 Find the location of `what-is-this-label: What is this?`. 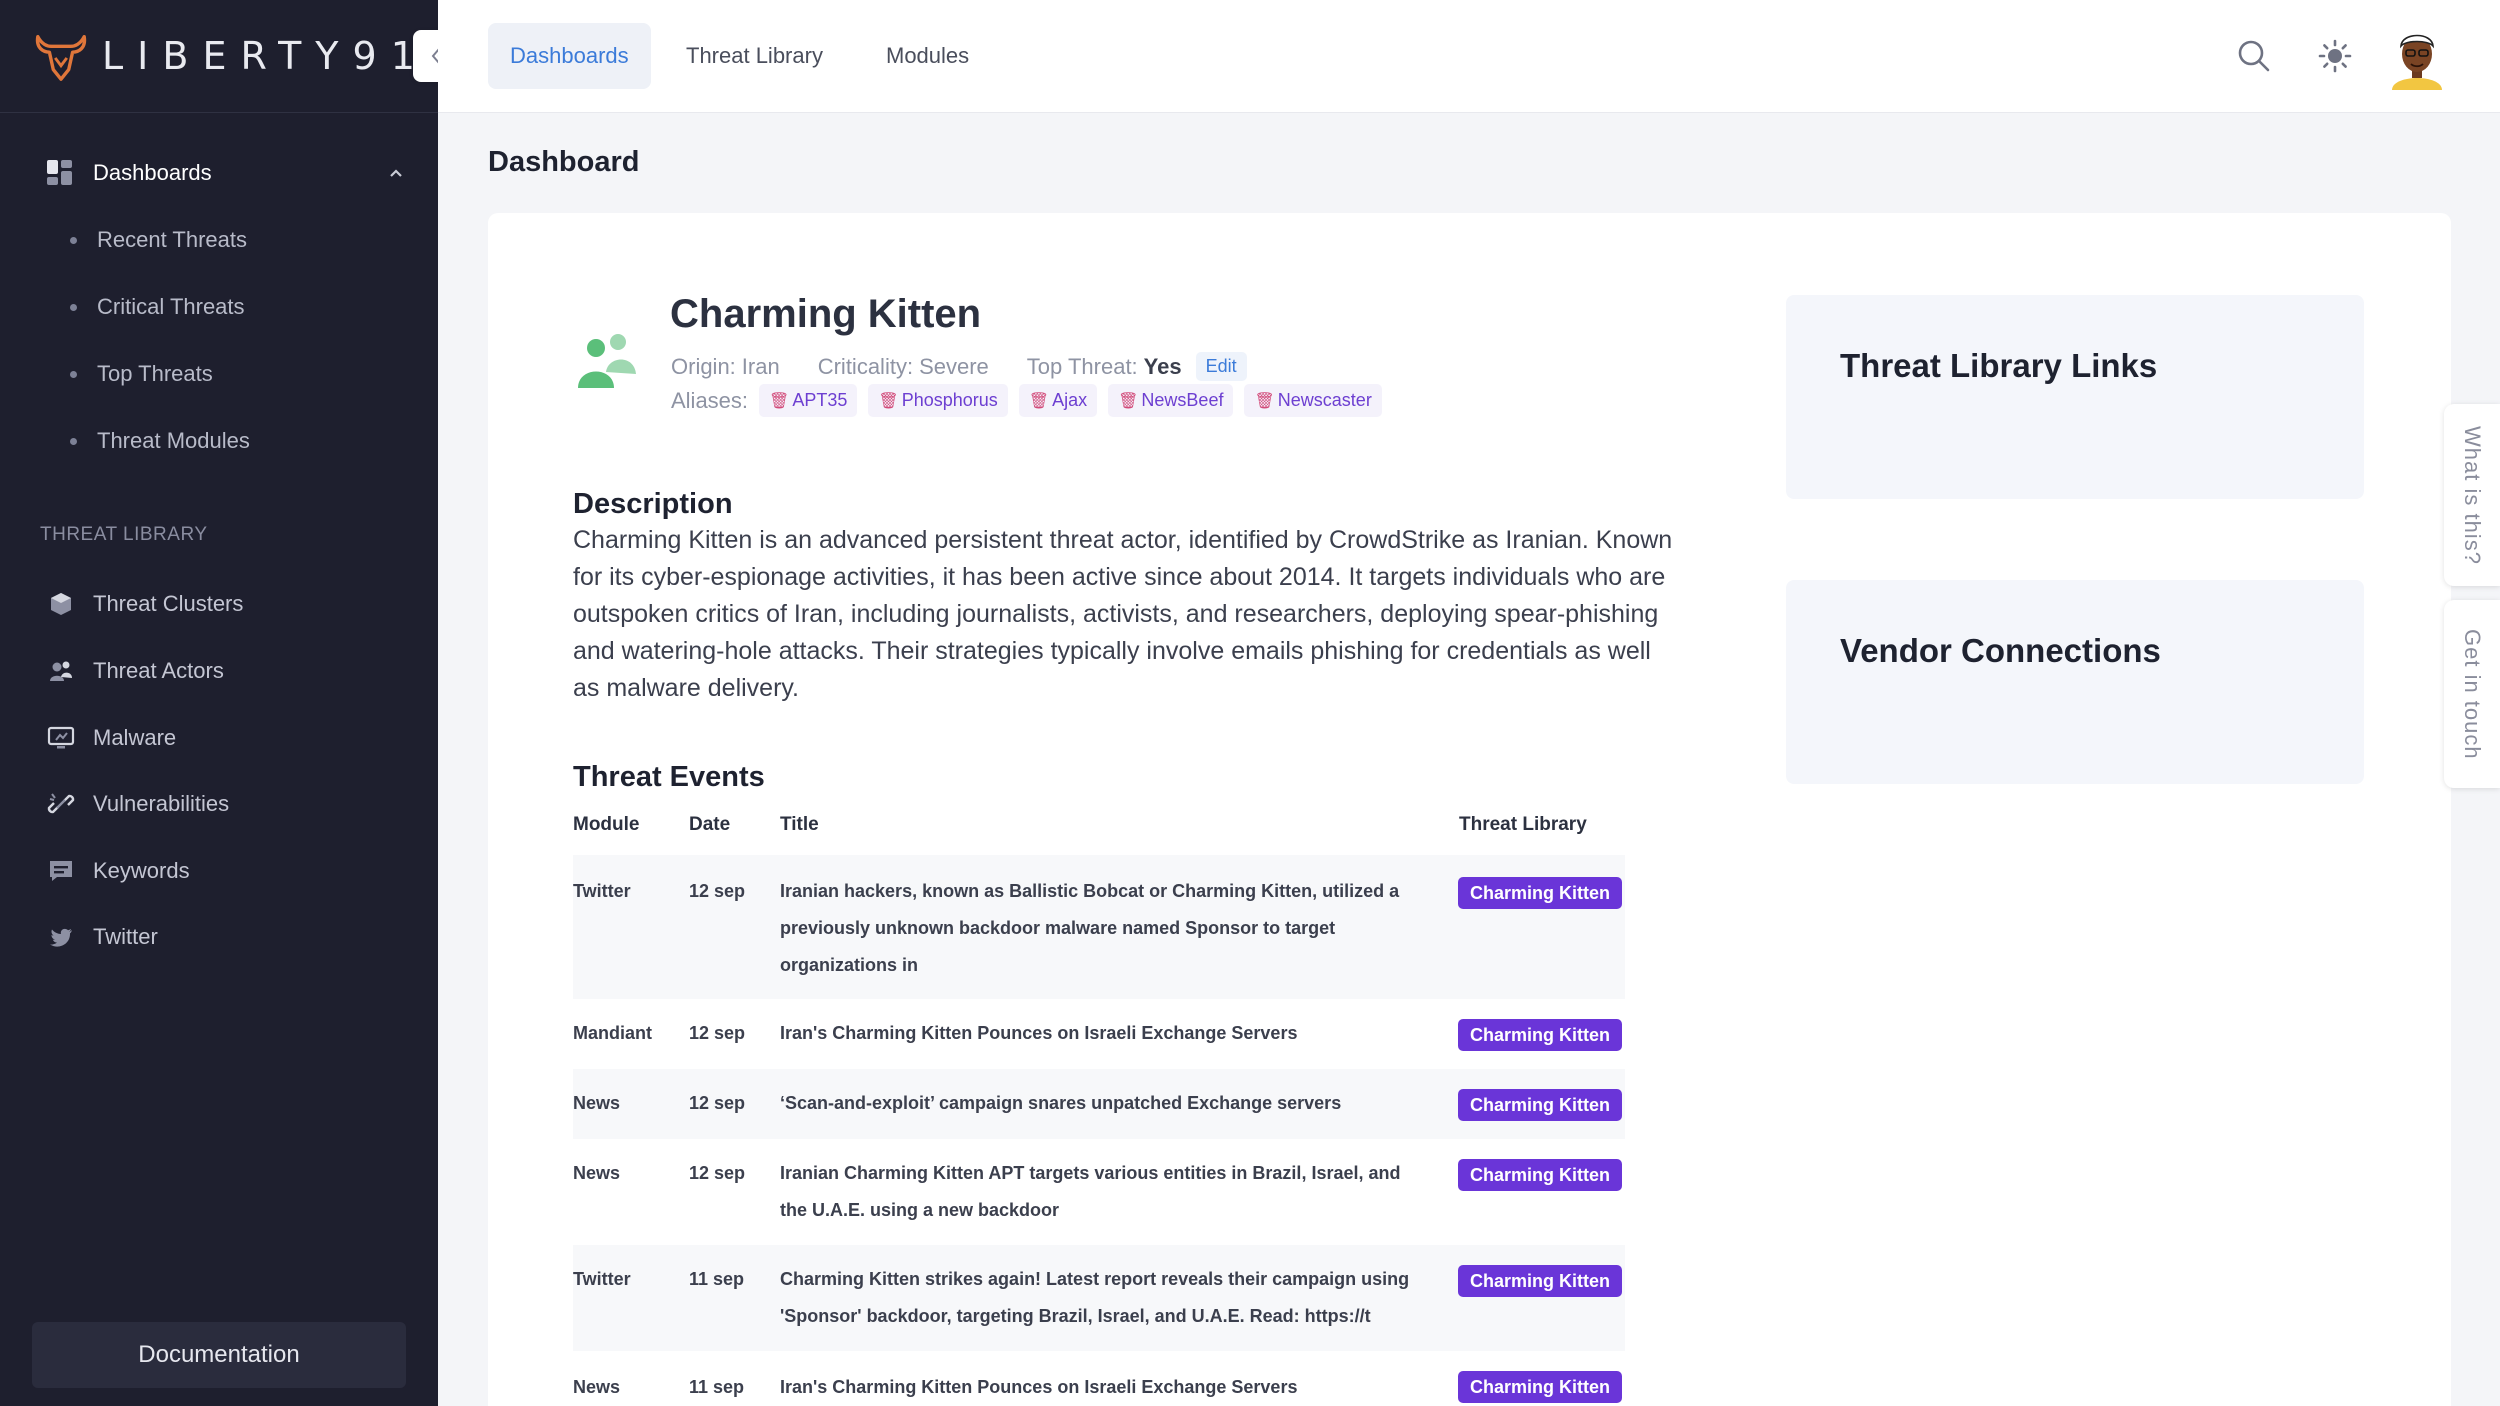

what-is-this-label: What is this? is located at coordinates (2472, 495).